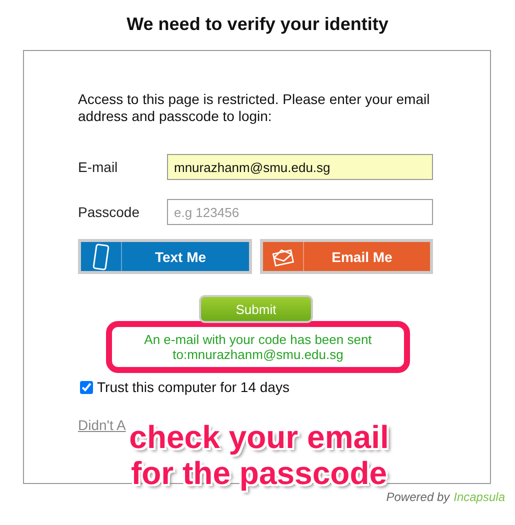 This screenshot has width=515, height=525. I want to click on send-code-button: Email Me, so click(346, 256).